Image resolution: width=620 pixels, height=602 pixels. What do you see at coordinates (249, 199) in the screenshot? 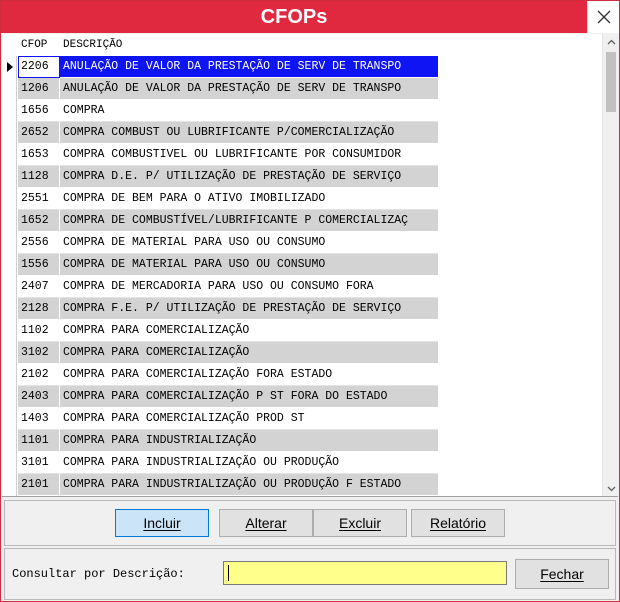
I see `cell-descricao: COMPRA DE BEM PARA O ATIVO IMOBILIZADO` at bounding box center [249, 199].